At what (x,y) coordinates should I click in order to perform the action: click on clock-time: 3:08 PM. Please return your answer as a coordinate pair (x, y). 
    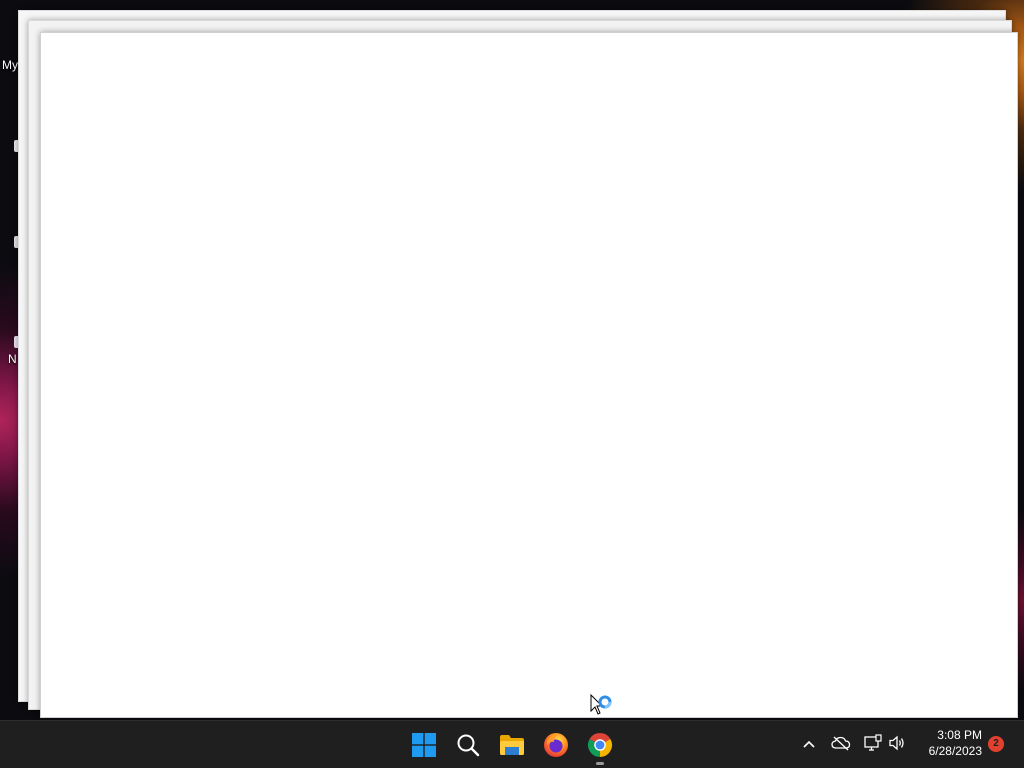
    Looking at the image, I should click on (959, 735).